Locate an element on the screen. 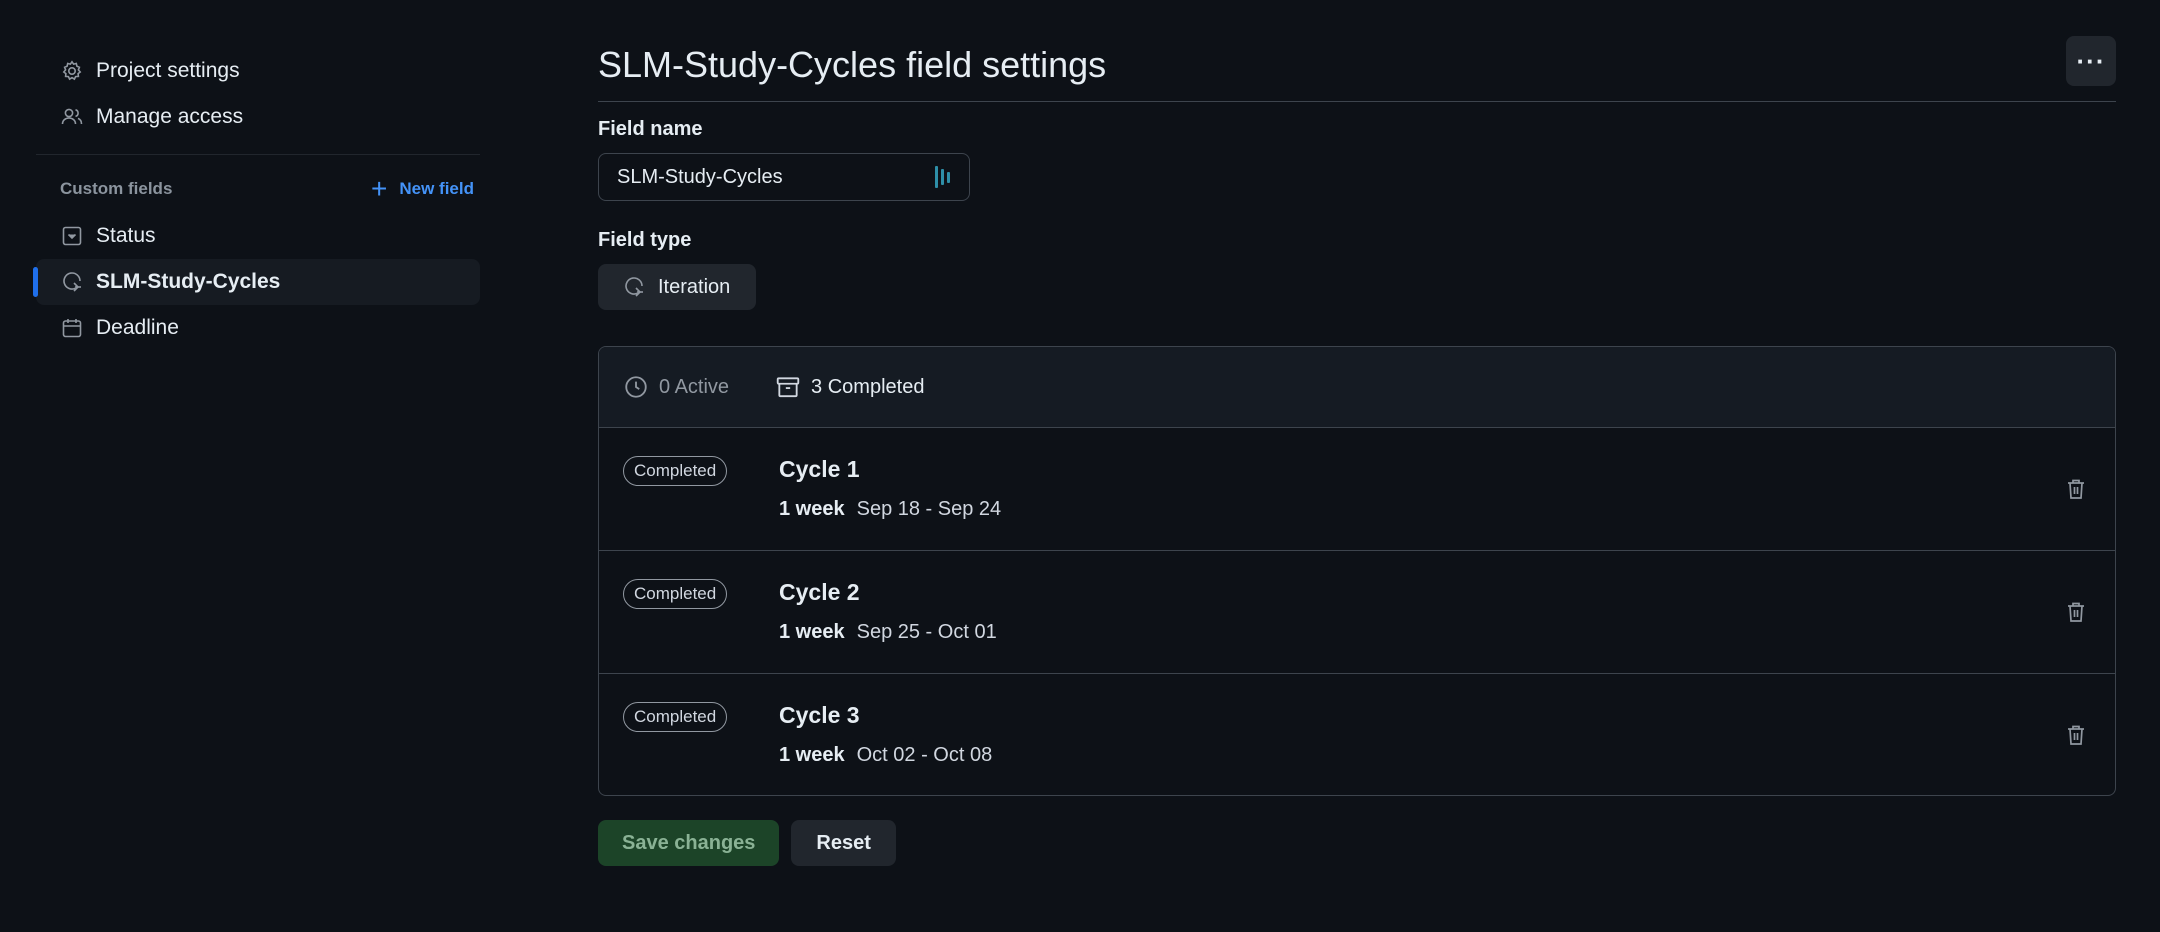 Image resolution: width=2160 pixels, height=932 pixels. field-type-pill: Iteration is located at coordinates (677, 287).